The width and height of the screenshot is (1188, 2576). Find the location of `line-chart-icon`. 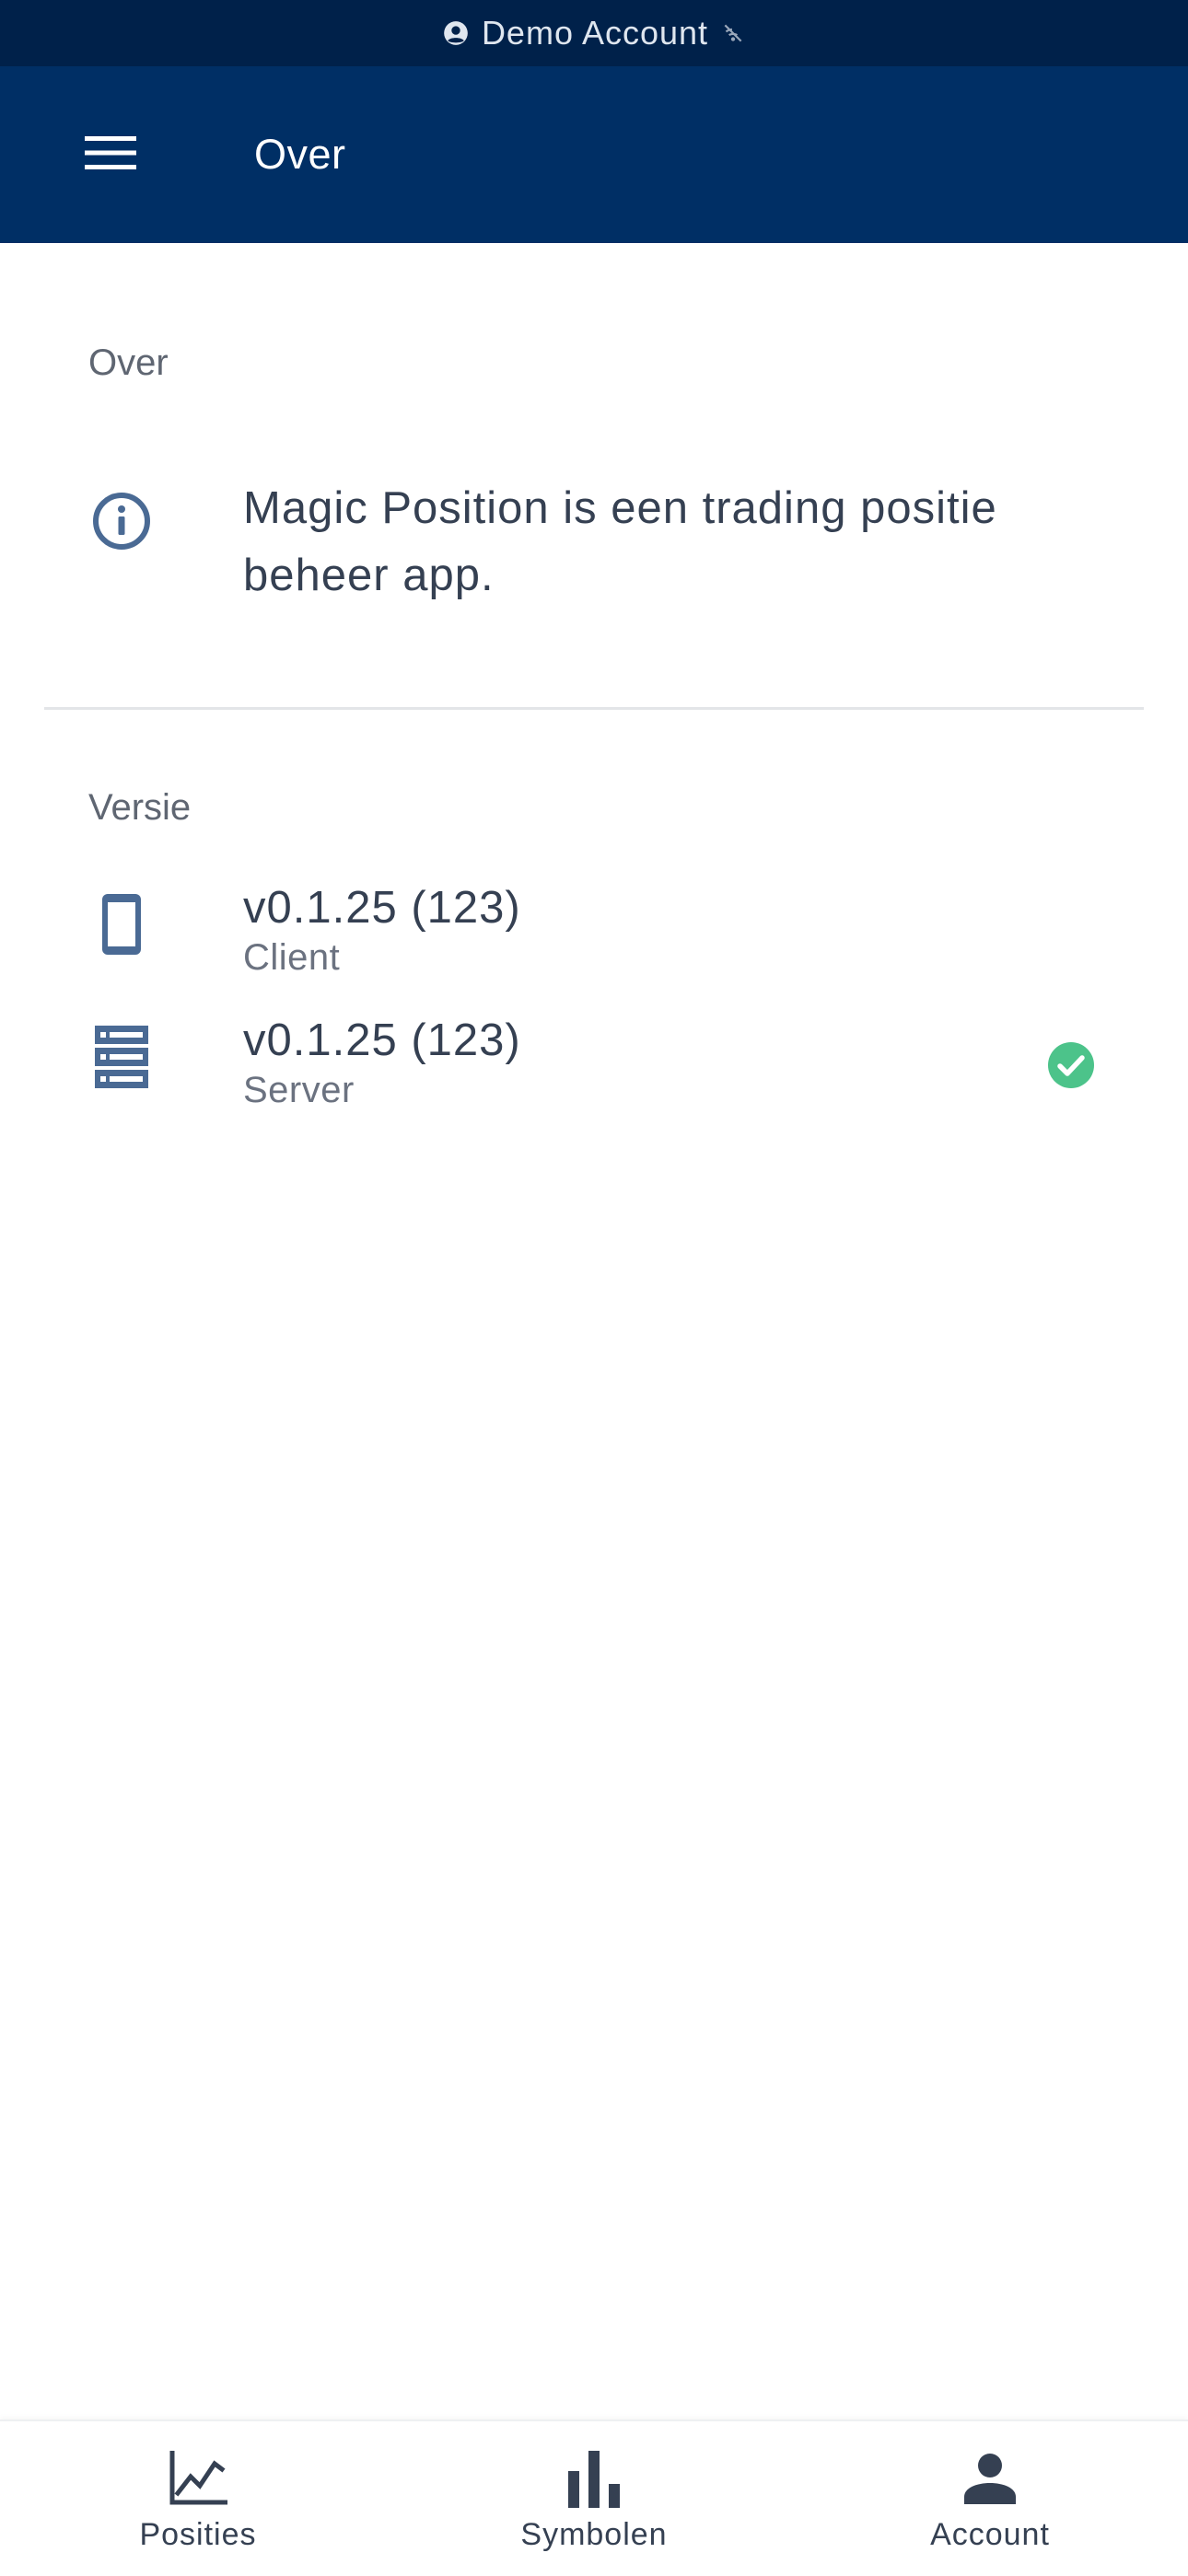

line-chart-icon is located at coordinates (198, 2478).